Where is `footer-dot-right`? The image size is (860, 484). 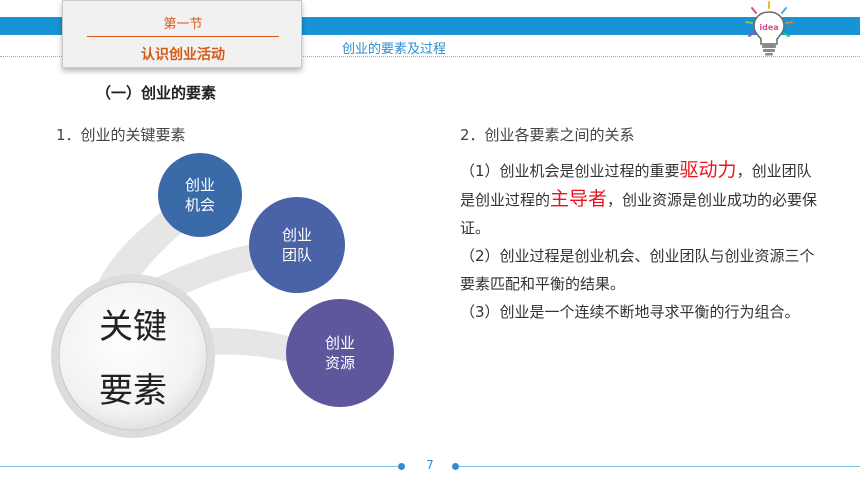 footer-dot-right is located at coordinates (455, 466).